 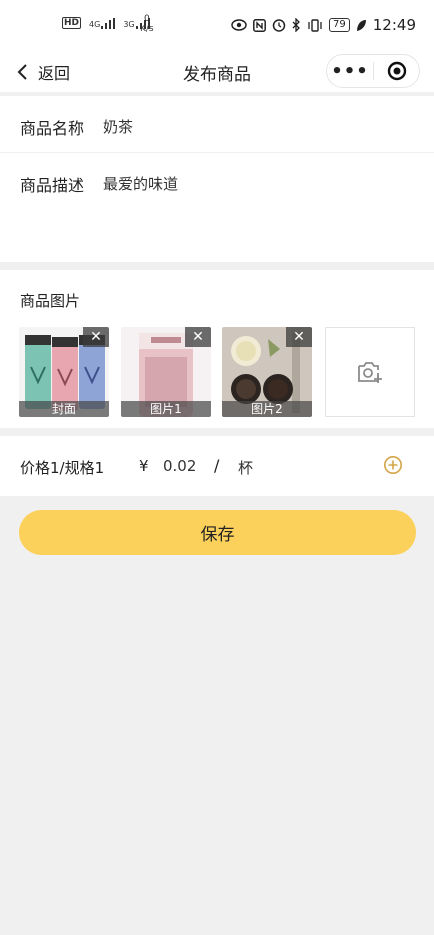 What do you see at coordinates (299, 337) in the screenshot?
I see `remove-image-2-button: ✕` at bounding box center [299, 337].